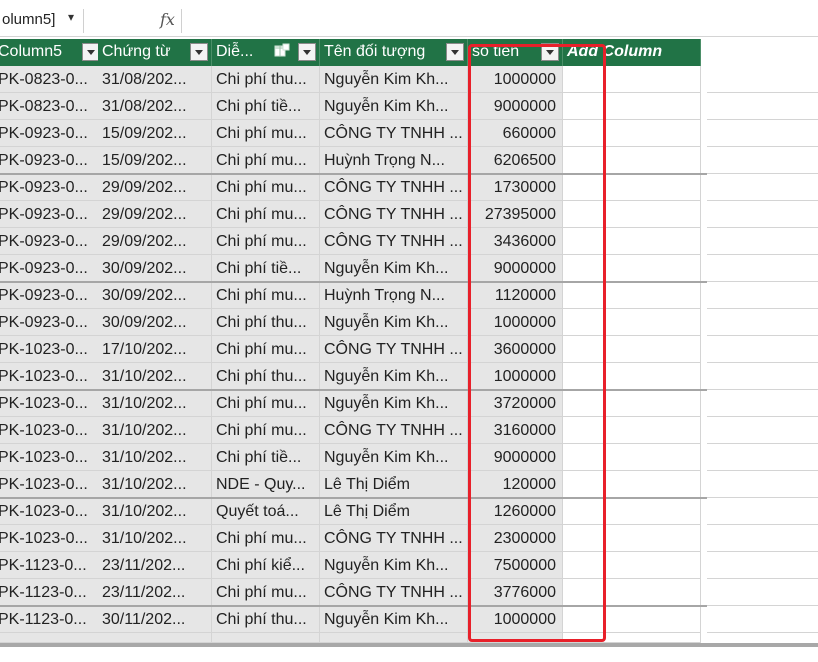 The image size is (818, 662). What do you see at coordinates (501, 21) in the screenshot?
I see `formula-input` at bounding box center [501, 21].